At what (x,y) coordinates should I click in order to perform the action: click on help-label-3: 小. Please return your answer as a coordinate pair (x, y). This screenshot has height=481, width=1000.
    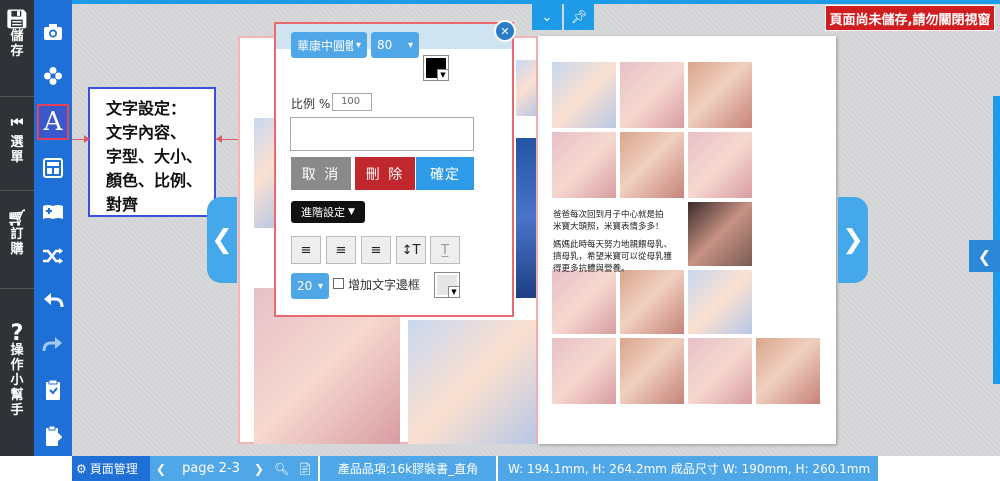
    Looking at the image, I should click on (17, 380).